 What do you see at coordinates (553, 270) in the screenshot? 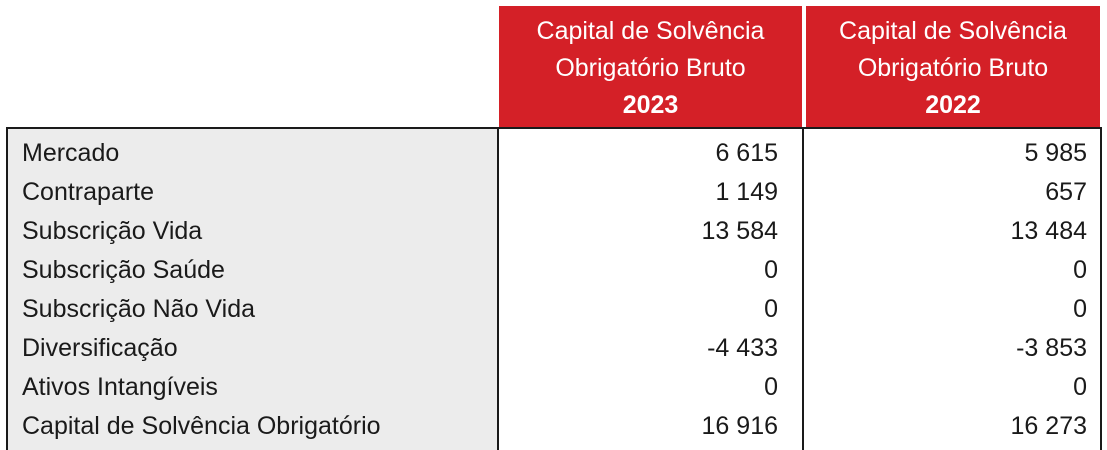
I see `table-row: Subscrição Saúde 0 0` at bounding box center [553, 270].